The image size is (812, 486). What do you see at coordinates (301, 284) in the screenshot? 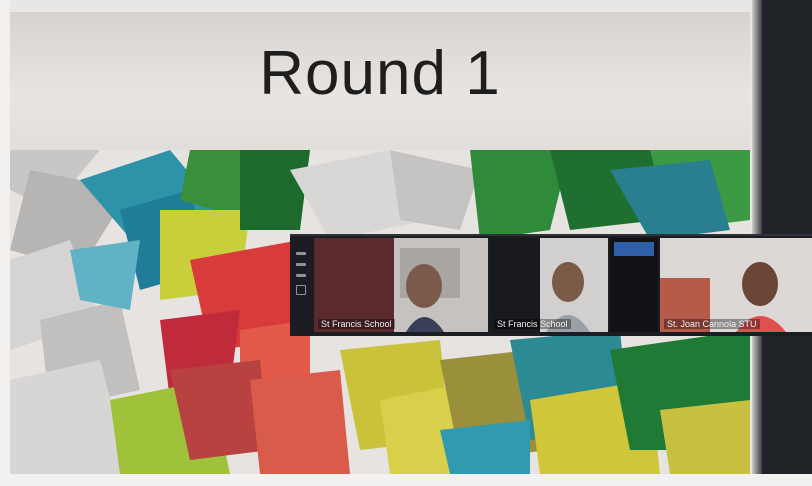
I see `strip-toolbar` at bounding box center [301, 284].